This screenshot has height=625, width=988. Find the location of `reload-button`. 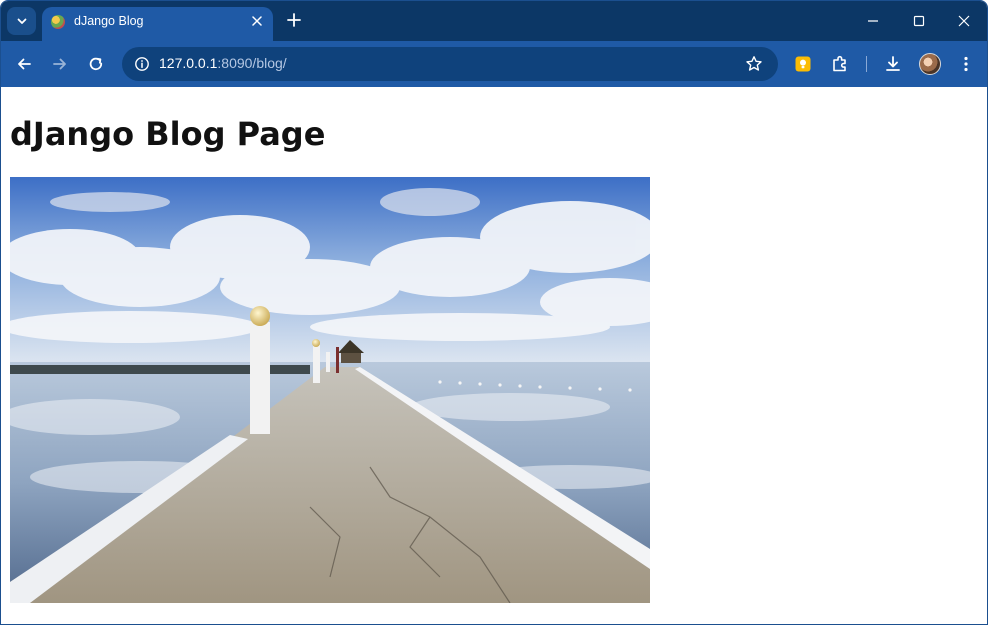

reload-button is located at coordinates (96, 64).